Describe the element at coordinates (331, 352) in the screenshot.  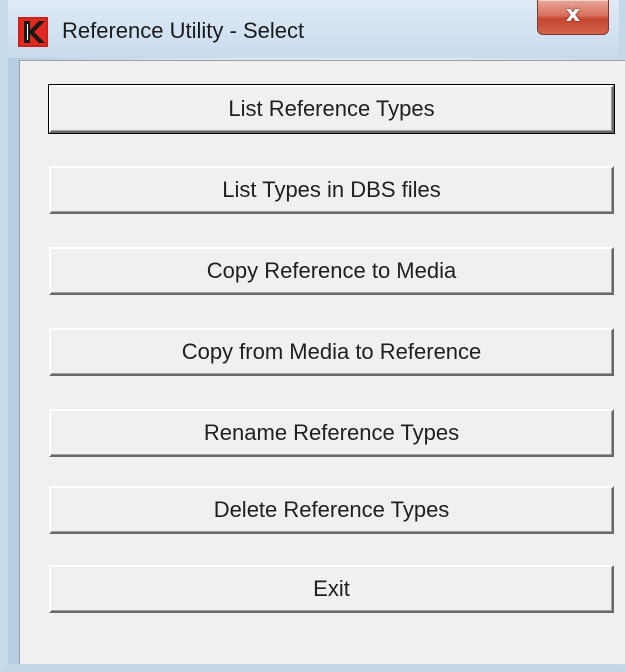
I see `copy-from-media-to-reference-button: Copy from Media to Reference` at that location.